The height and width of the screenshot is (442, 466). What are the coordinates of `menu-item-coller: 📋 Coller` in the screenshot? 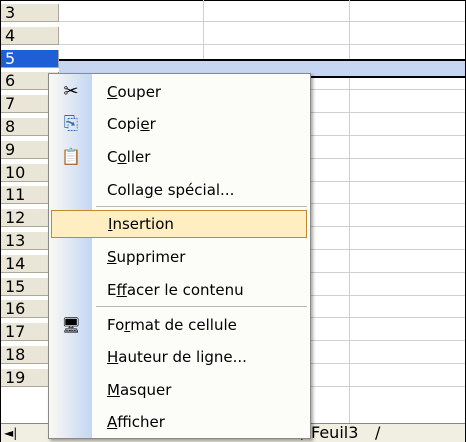 It's located at (179, 157).